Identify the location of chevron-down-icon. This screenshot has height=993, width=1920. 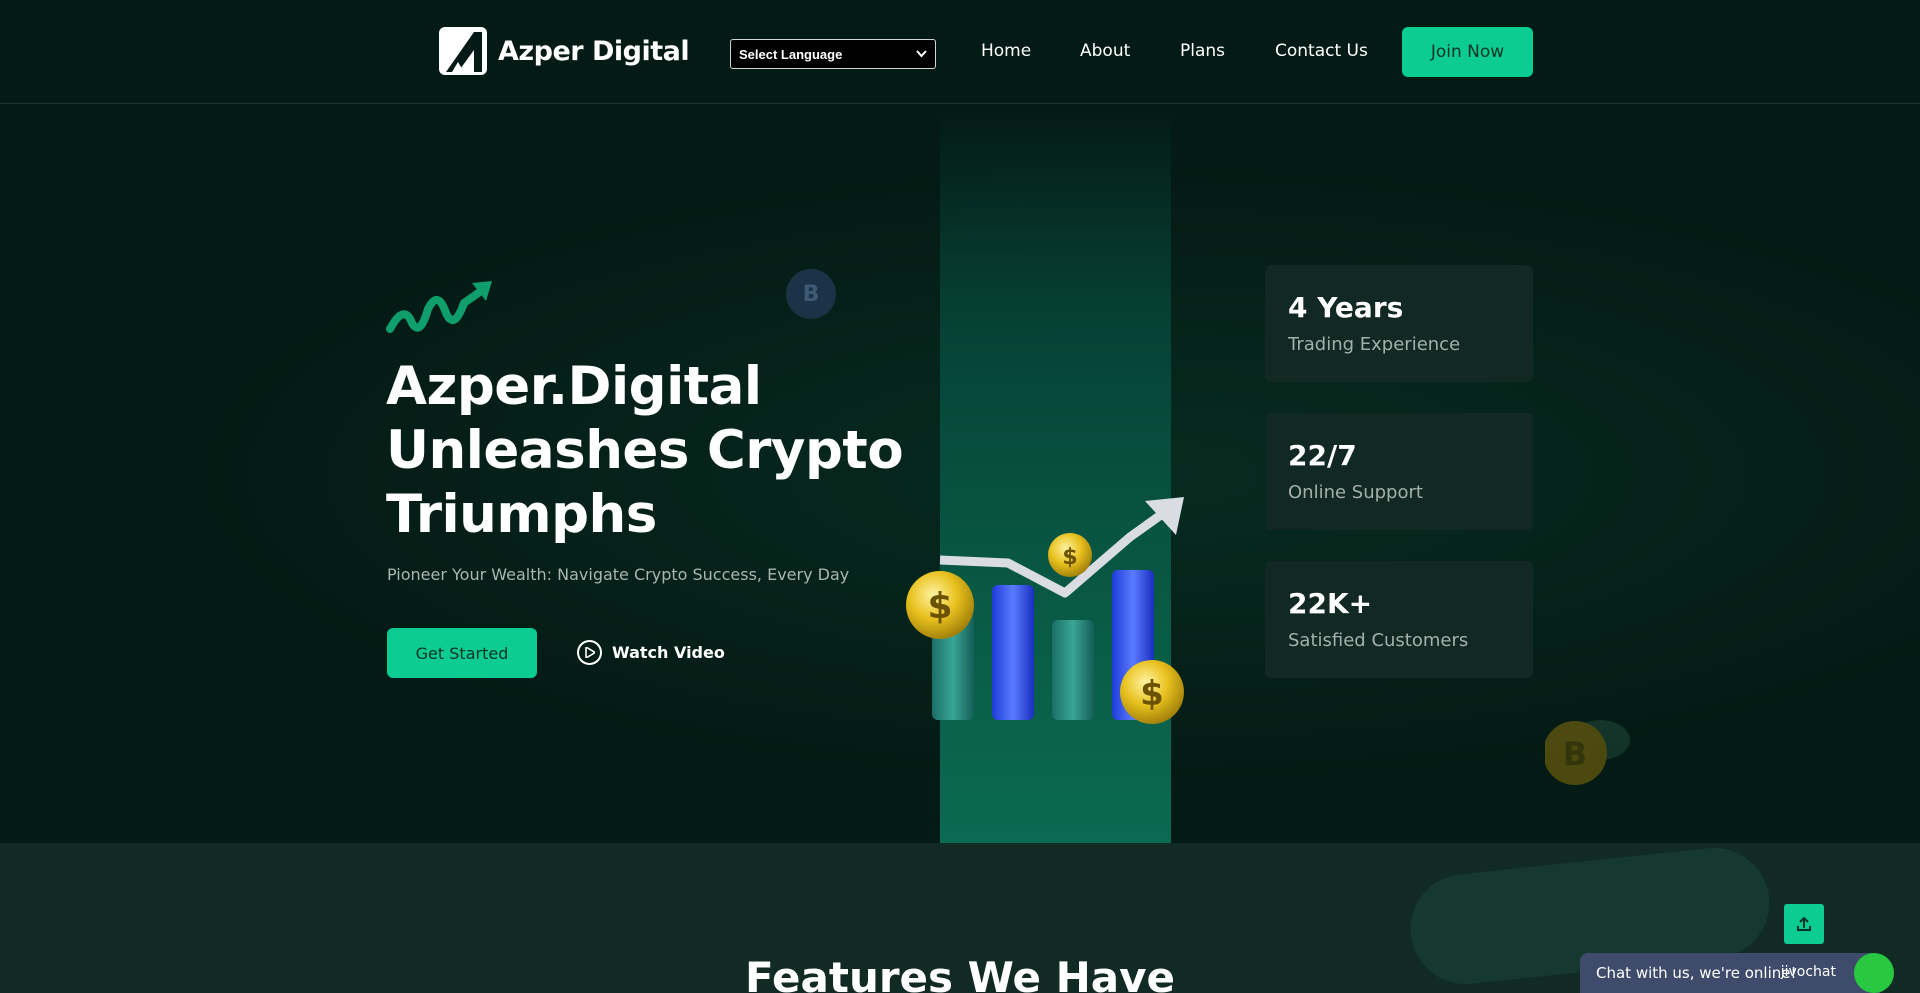
(921, 54).